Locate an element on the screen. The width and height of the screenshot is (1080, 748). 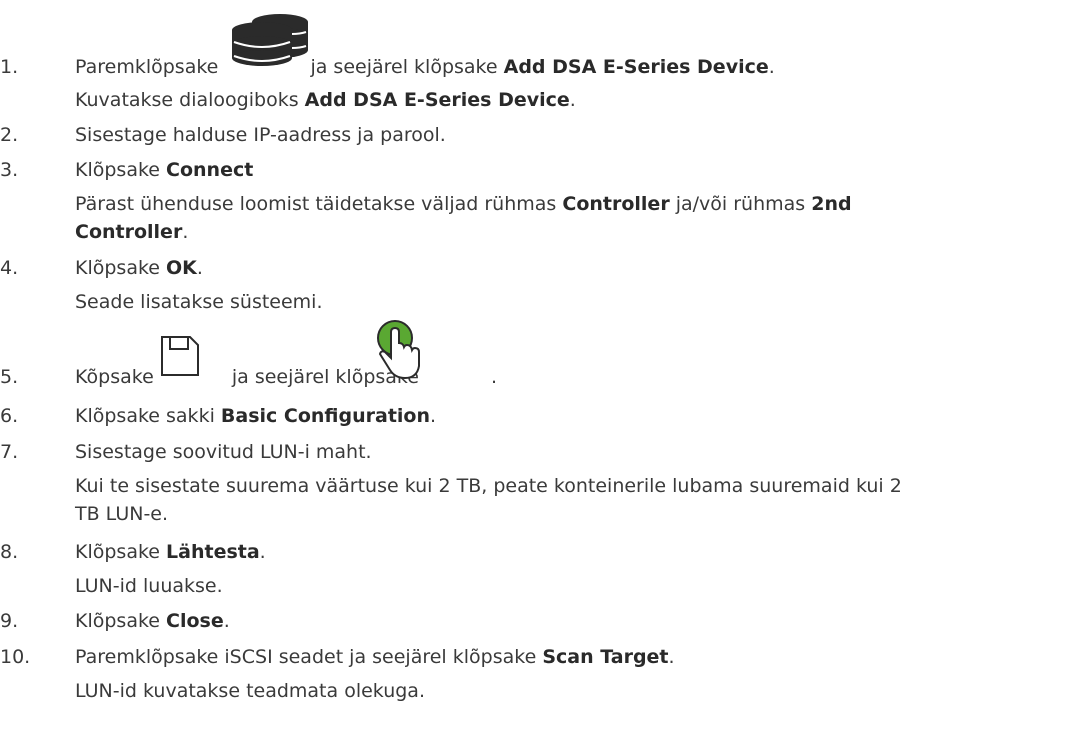
step-text: ja seejärel klõpsake is located at coordinates (404, 67).